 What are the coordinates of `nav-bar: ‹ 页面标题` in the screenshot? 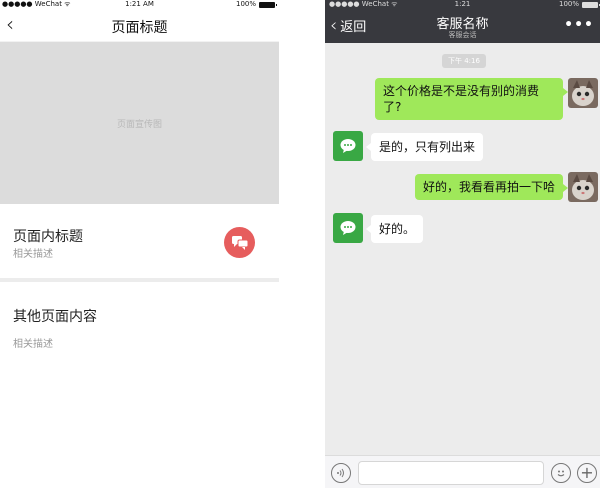 It's located at (139, 25).